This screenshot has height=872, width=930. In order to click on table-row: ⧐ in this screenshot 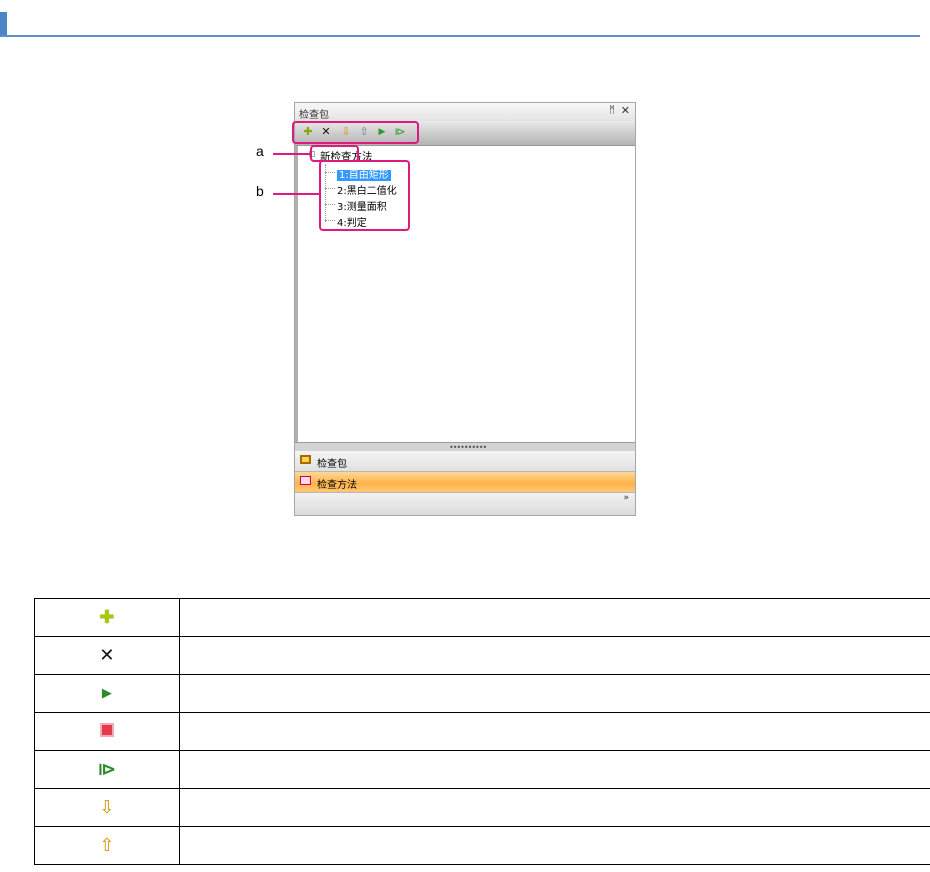, I will do `click(482, 769)`.